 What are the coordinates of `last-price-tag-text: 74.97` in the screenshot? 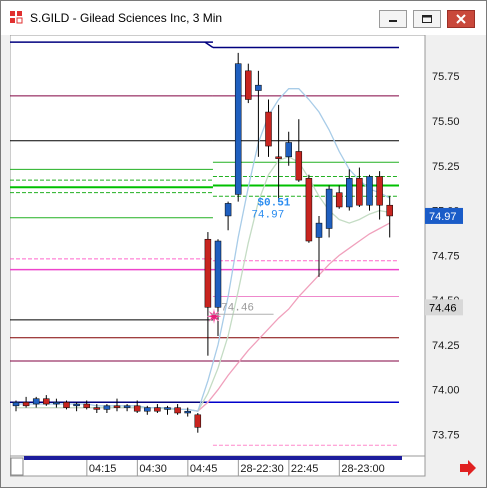 It's located at (443, 217).